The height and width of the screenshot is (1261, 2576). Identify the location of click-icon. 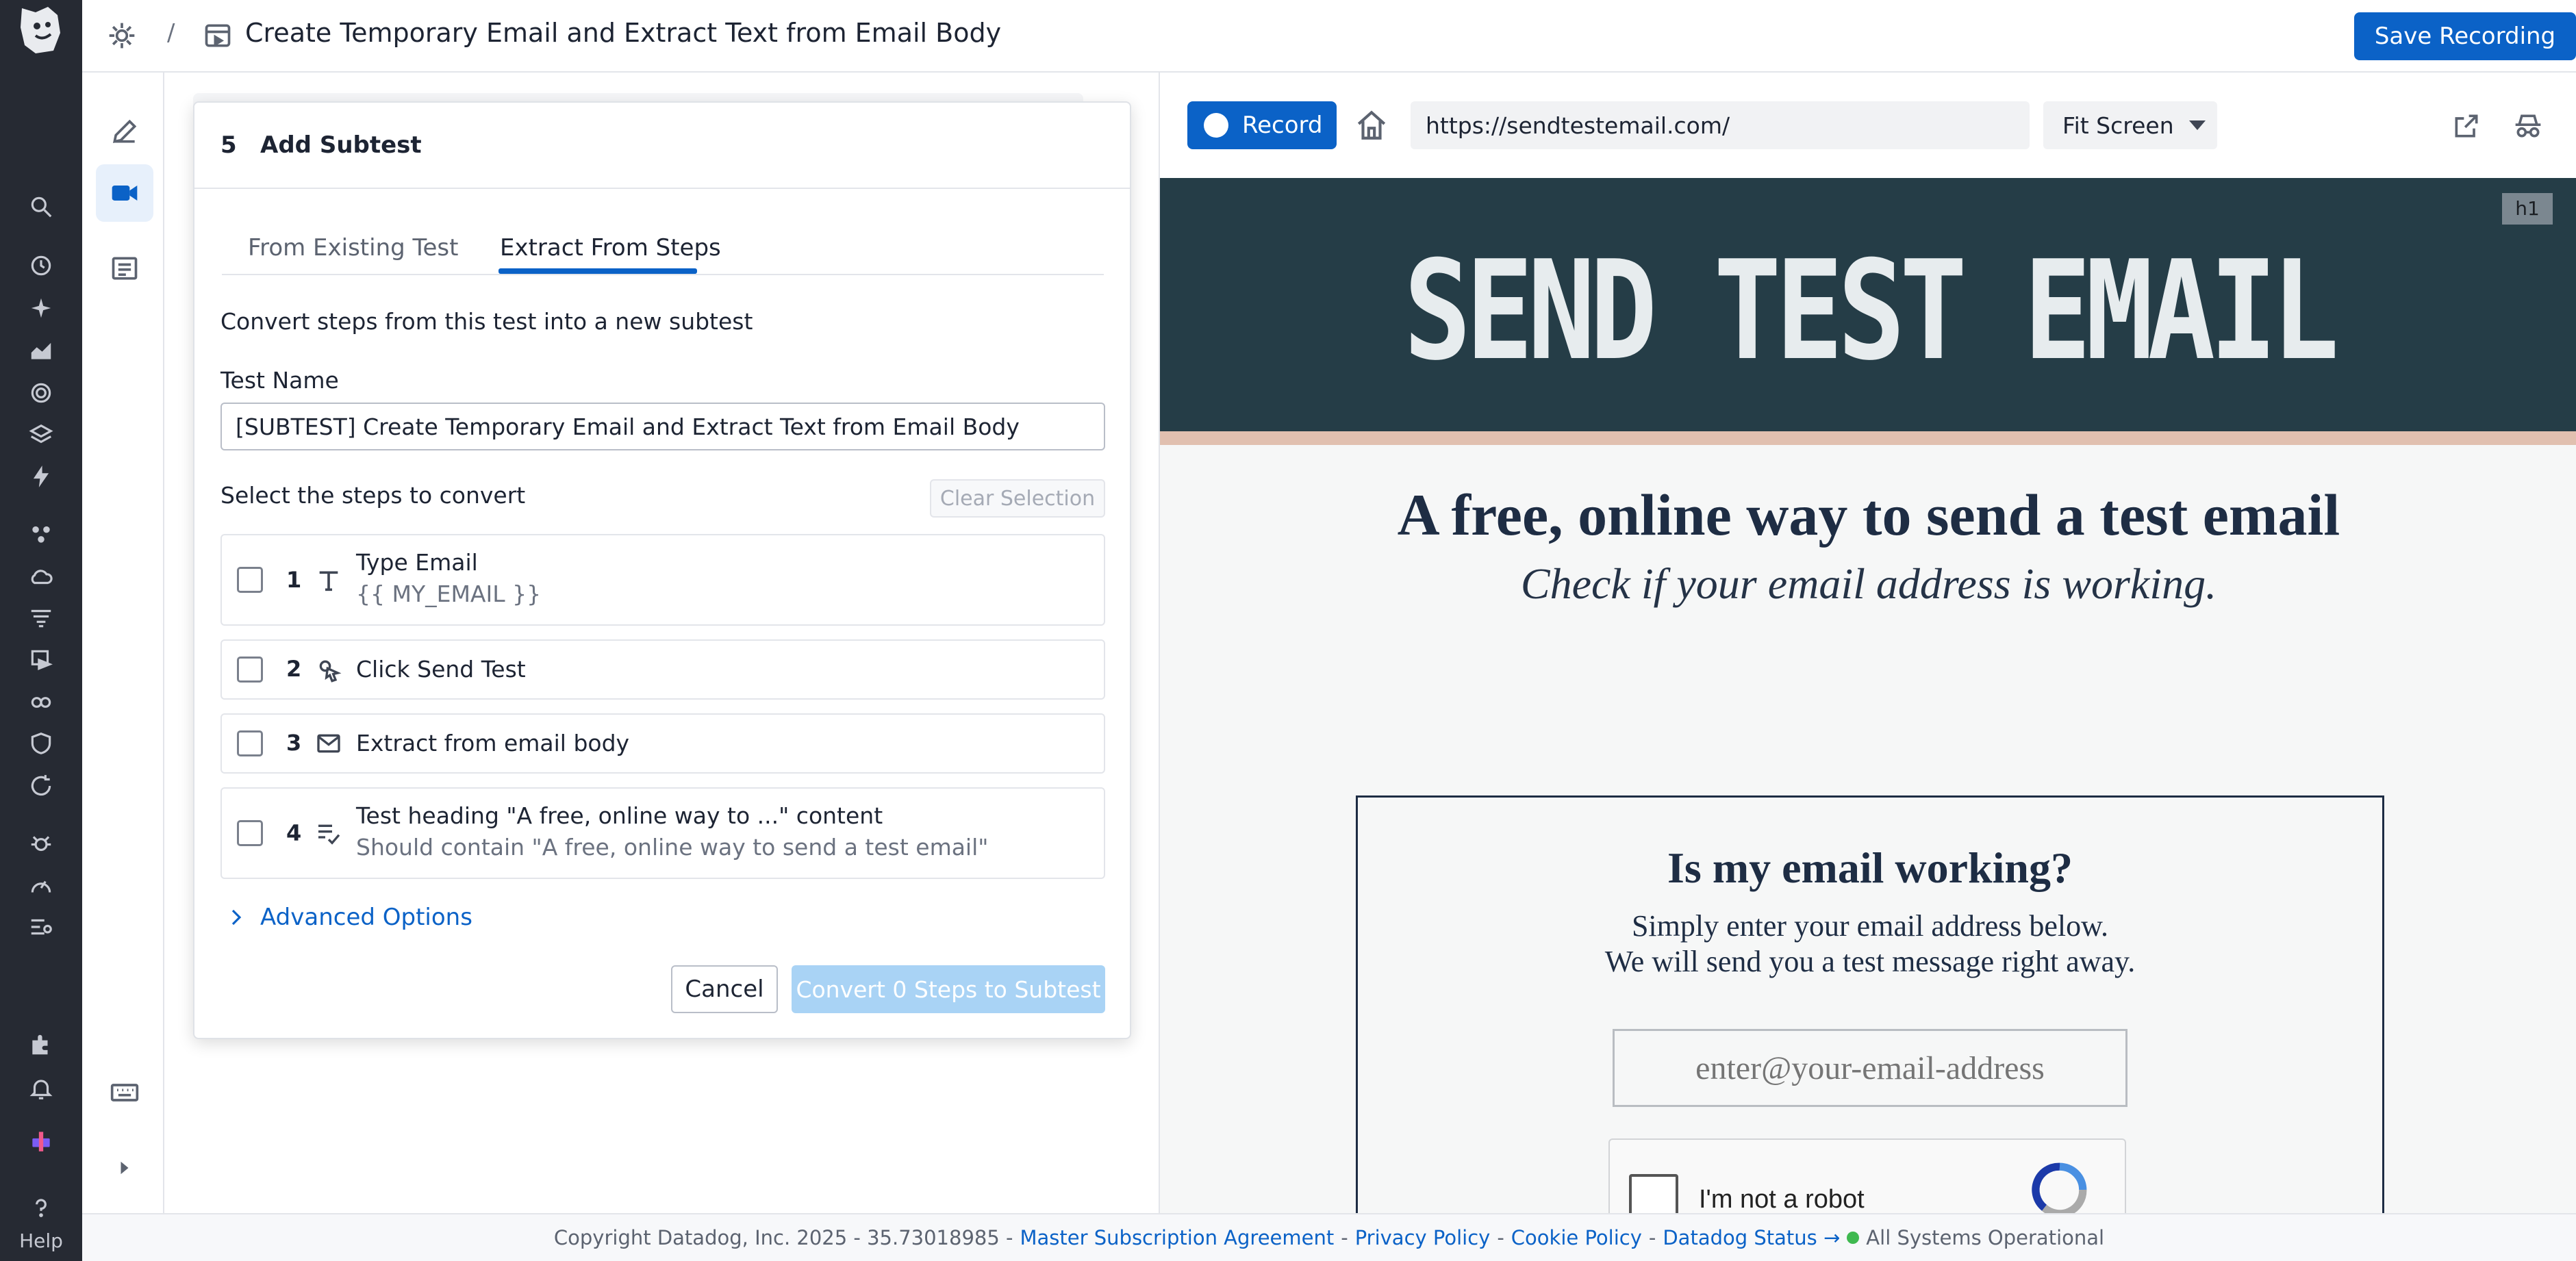
(330, 671).